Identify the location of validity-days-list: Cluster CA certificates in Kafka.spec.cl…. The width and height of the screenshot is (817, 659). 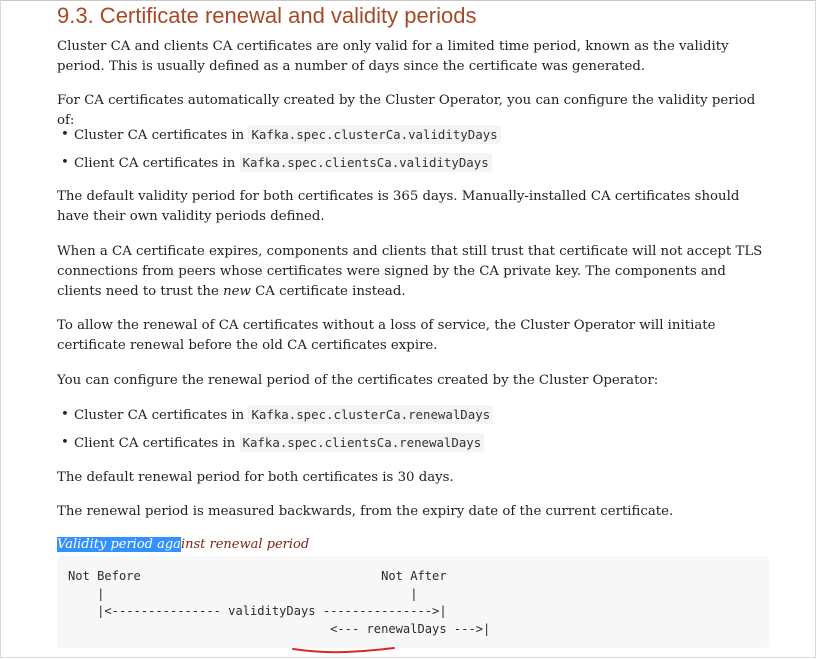
(413, 149).